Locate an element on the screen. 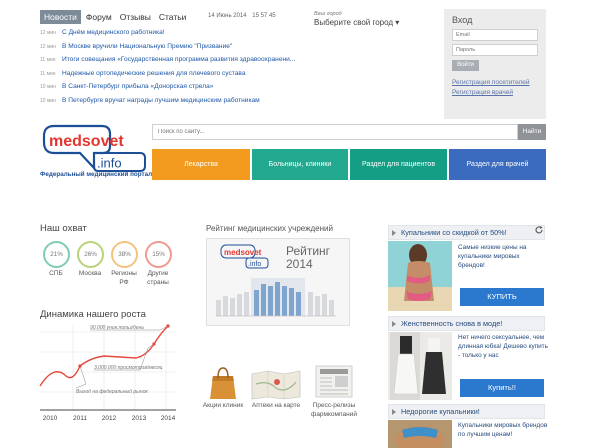 This screenshot has width=594, height=448. city-select: Выберите свой город ▾ is located at coordinates (356, 22).